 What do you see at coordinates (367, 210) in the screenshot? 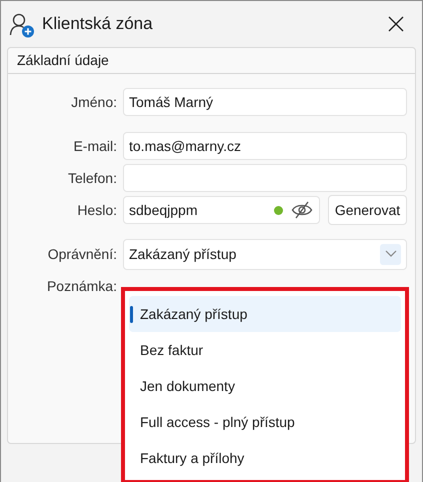
I see `generate-button: Generovat` at bounding box center [367, 210].